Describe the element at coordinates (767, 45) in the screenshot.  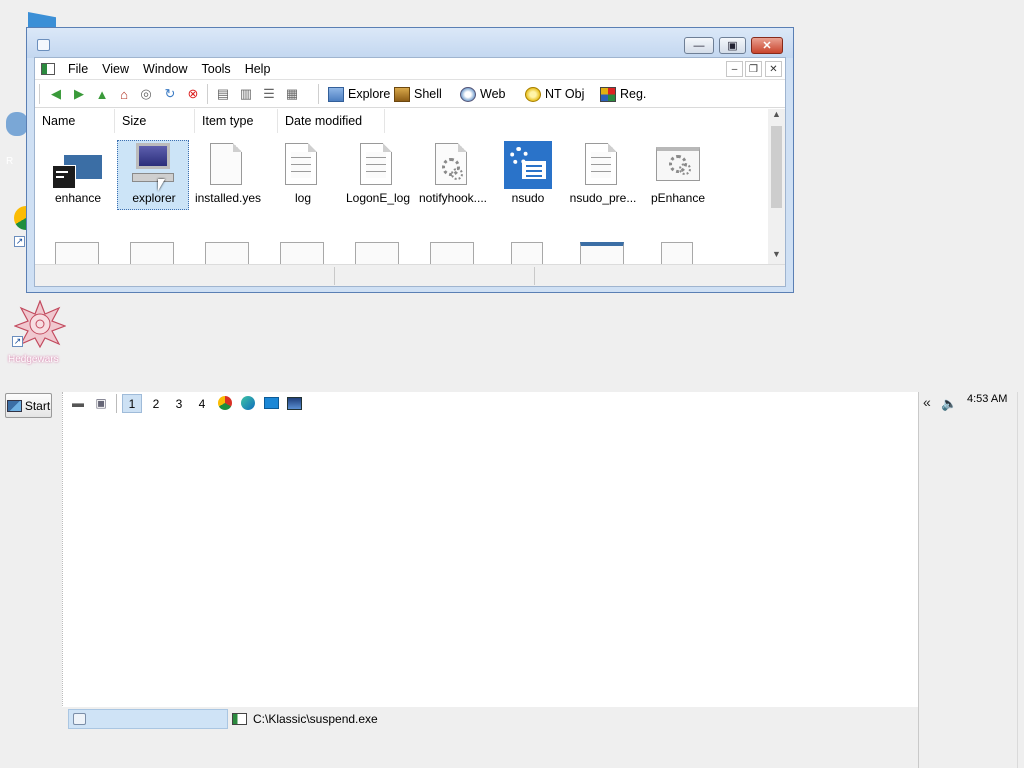
I see `close-button: ✕` at that location.